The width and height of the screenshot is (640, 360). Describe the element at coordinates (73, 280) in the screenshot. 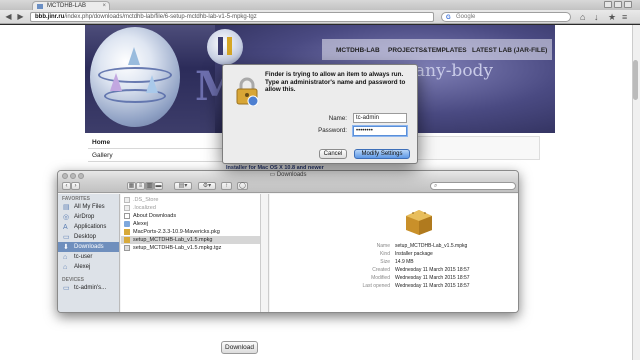

I see `devices-header: DEVICES` at that location.